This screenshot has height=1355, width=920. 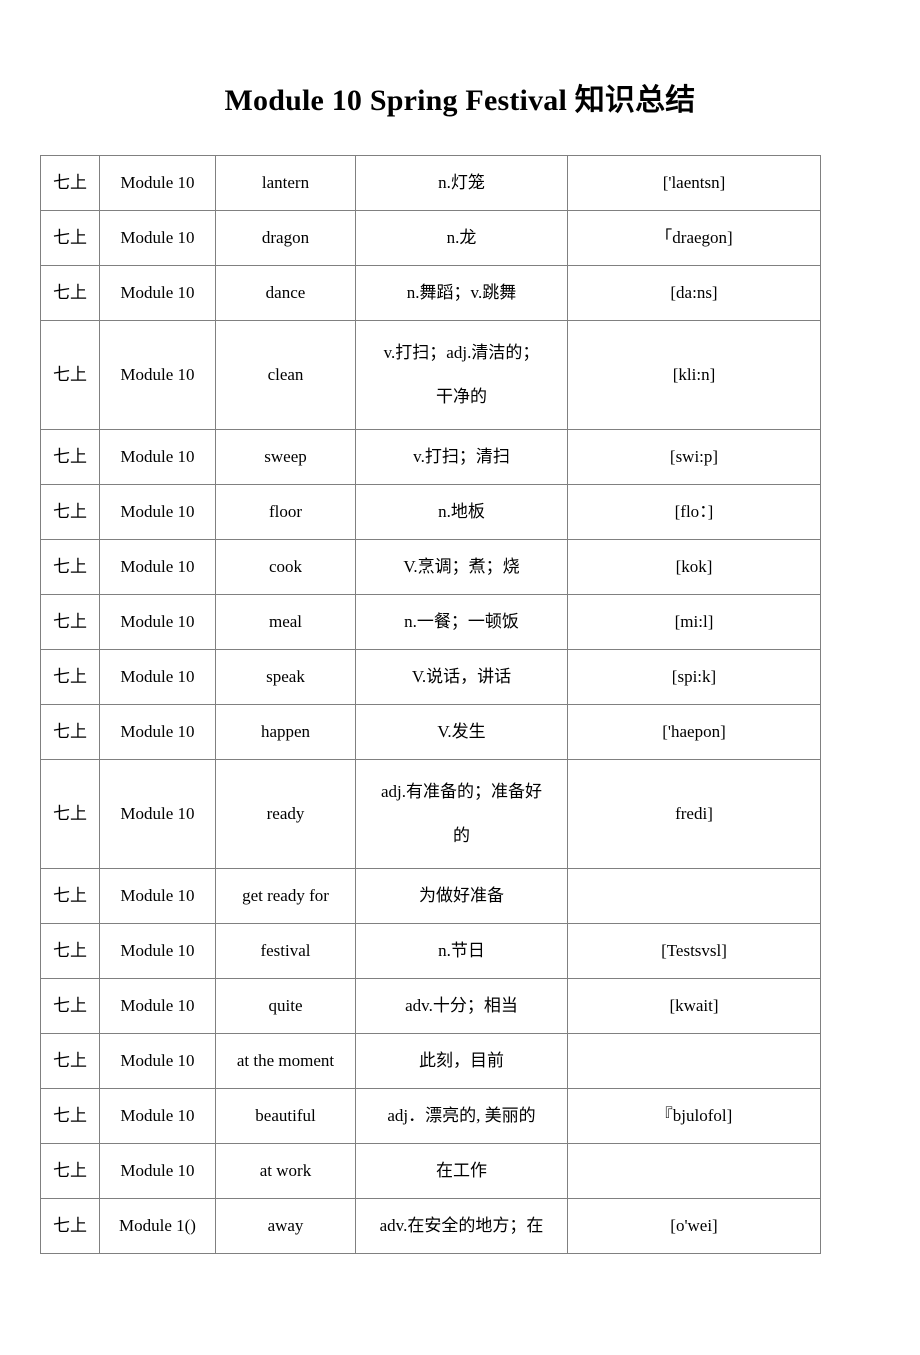 I want to click on cell-meaning: adj.有准备的；准备好 的, so click(x=461, y=814).